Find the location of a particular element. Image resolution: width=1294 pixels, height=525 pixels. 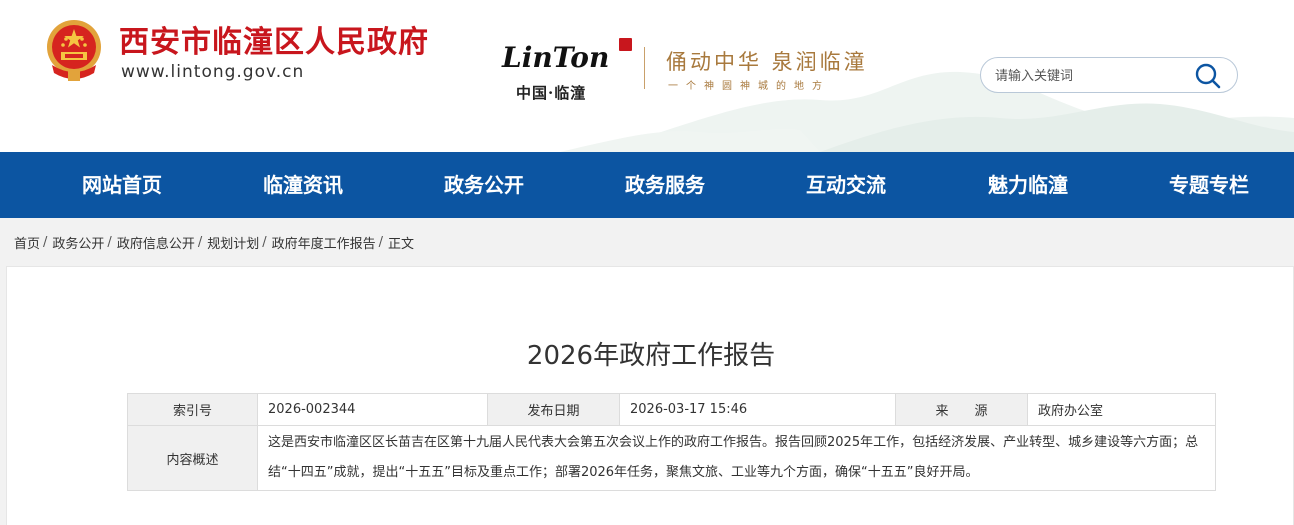

source-label: 来 源 is located at coordinates (961, 409).